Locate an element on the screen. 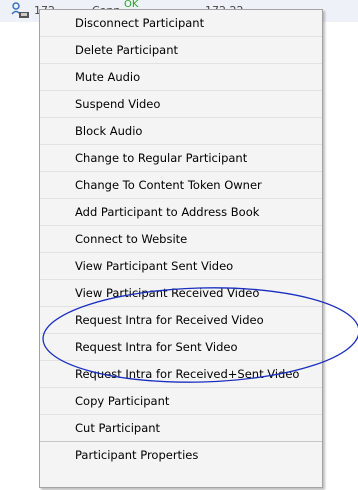 Image resolution: width=358 pixels, height=490 pixels. menu-item-view-received-video: View Participant Received Video is located at coordinates (181, 293).